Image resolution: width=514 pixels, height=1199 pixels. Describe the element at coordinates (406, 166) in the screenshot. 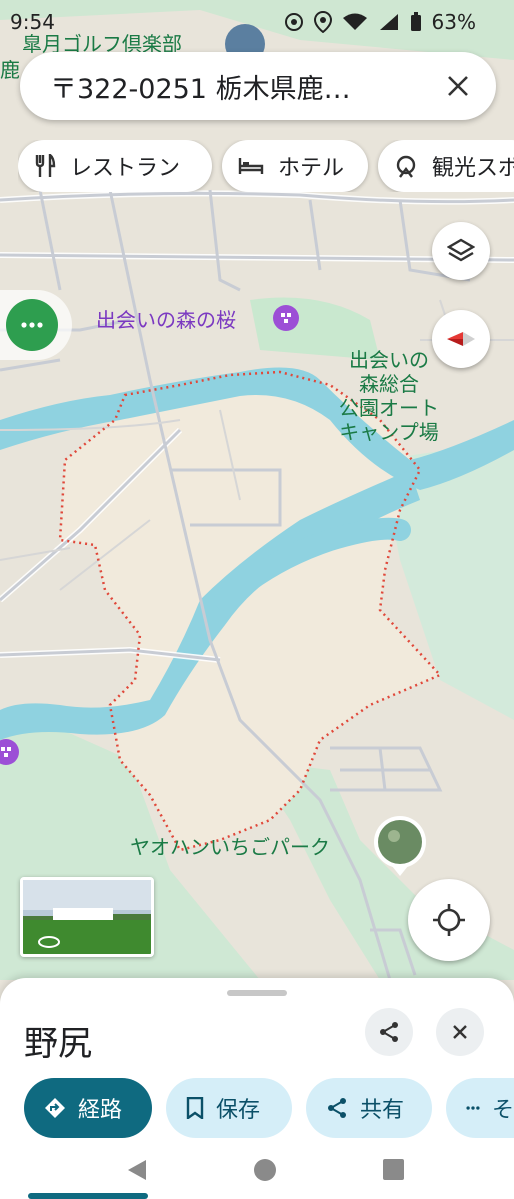

I see `attraction-icon` at that location.